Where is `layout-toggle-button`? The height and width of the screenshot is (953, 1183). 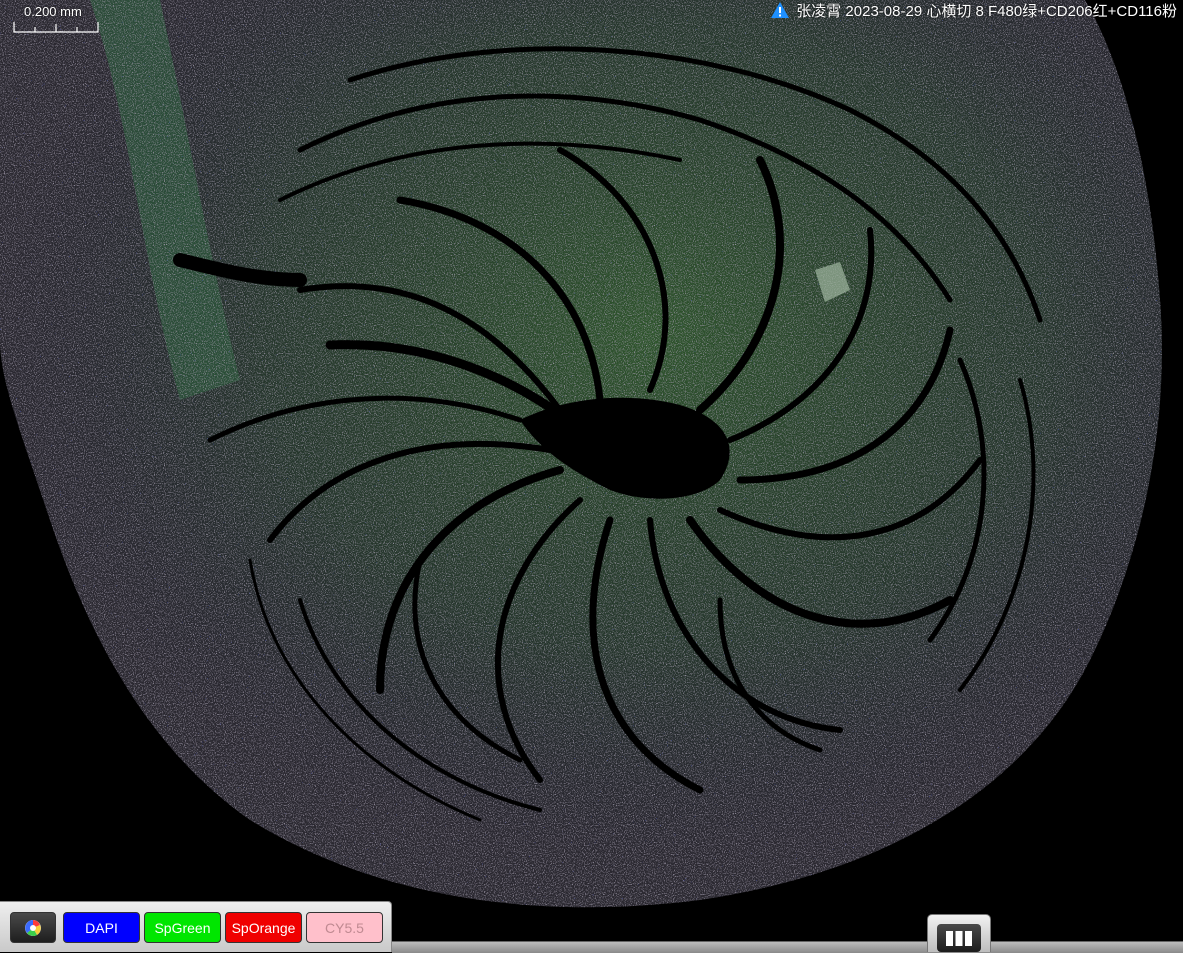 layout-toggle-button is located at coordinates (959, 938).